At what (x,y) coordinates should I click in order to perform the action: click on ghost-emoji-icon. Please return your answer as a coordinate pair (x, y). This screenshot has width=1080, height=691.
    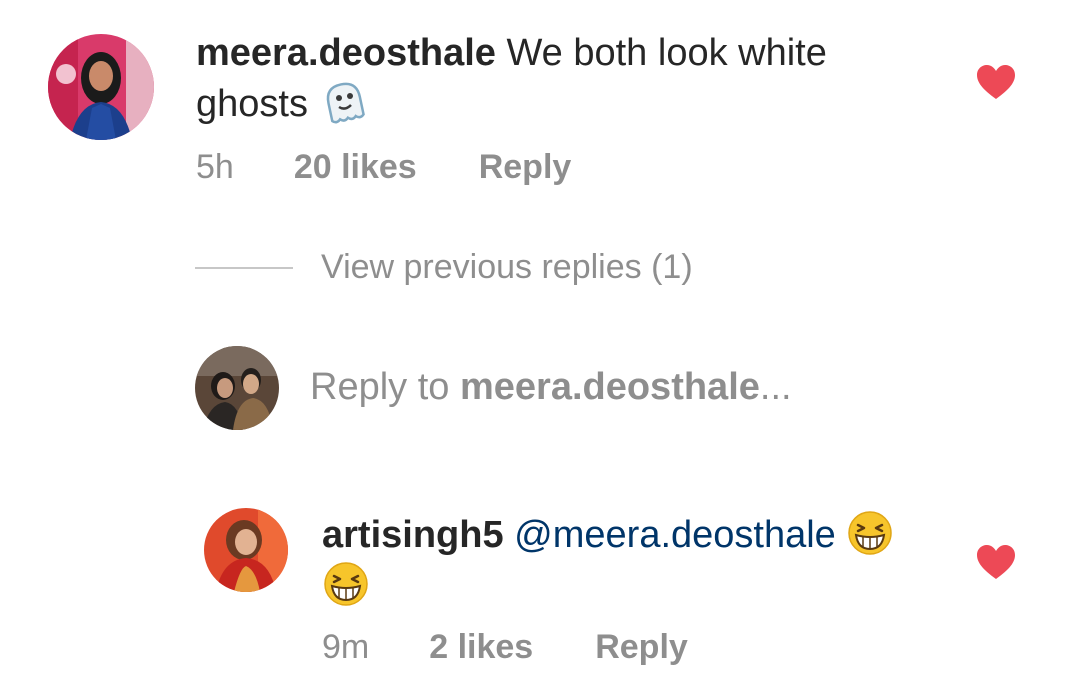
    Looking at the image, I should click on (343, 102).